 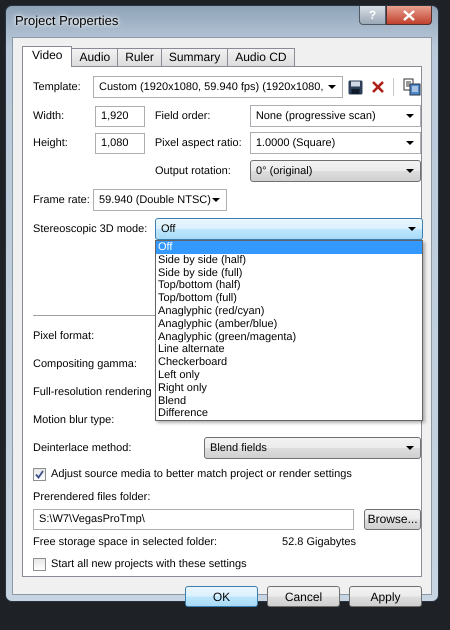 What do you see at coordinates (289, 349) in the screenshot?
I see `dropdown-option: Line alternate` at bounding box center [289, 349].